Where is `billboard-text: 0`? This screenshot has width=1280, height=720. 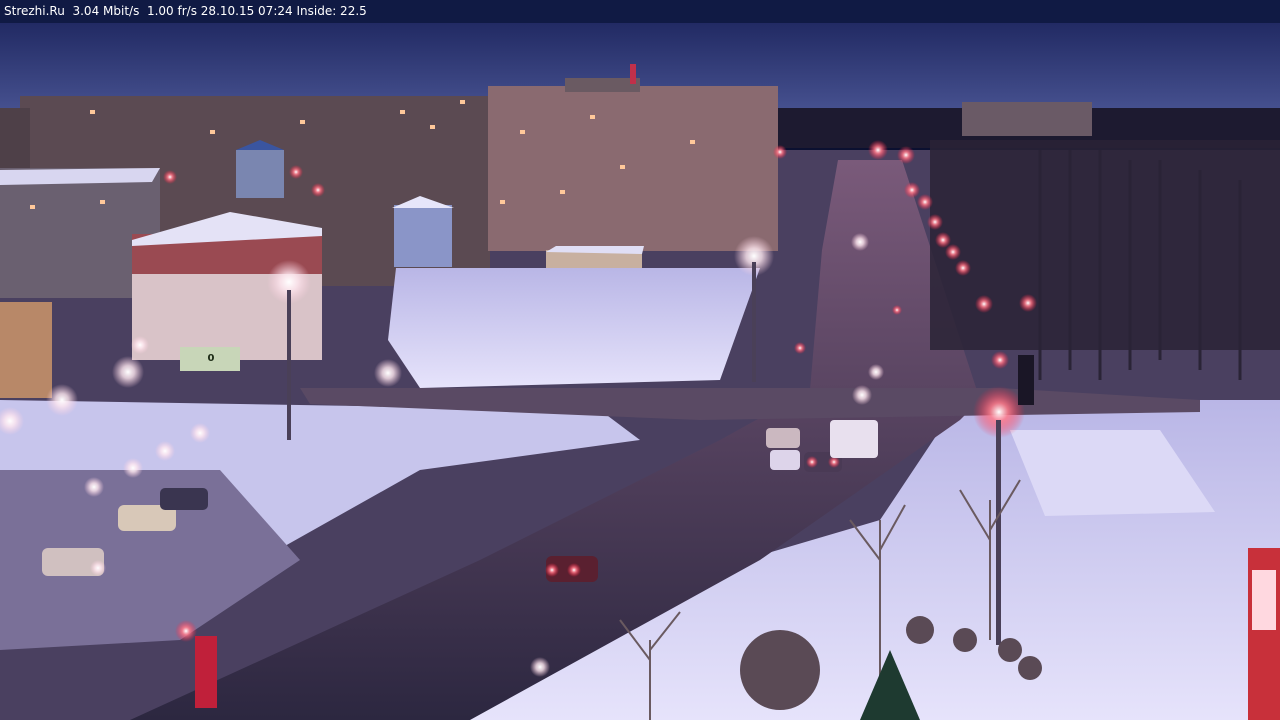 billboard-text: 0 is located at coordinates (211, 358).